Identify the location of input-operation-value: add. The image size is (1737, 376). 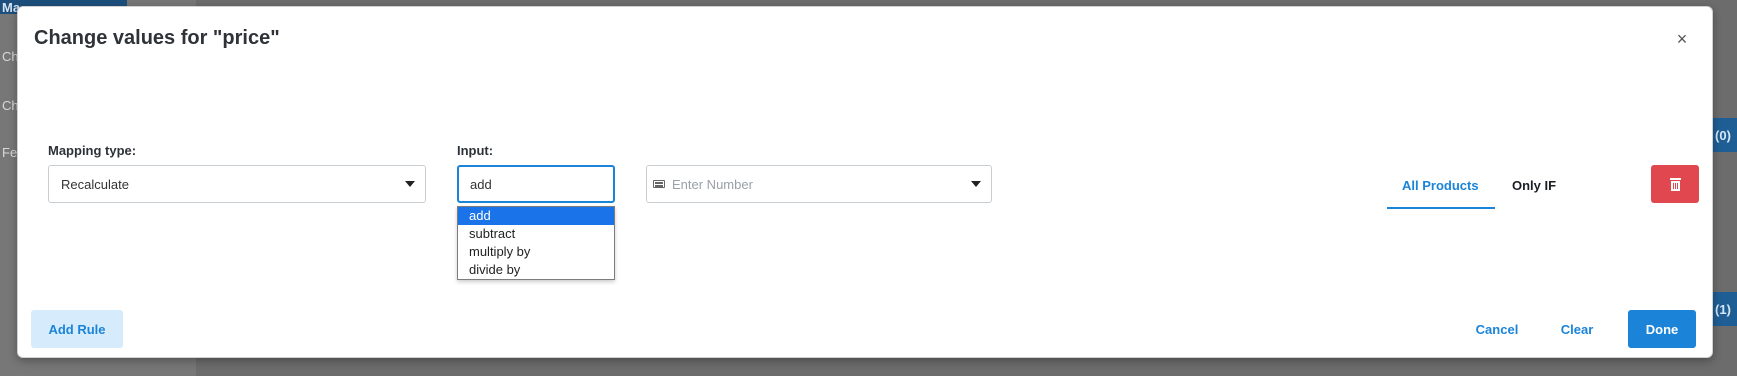
(481, 184).